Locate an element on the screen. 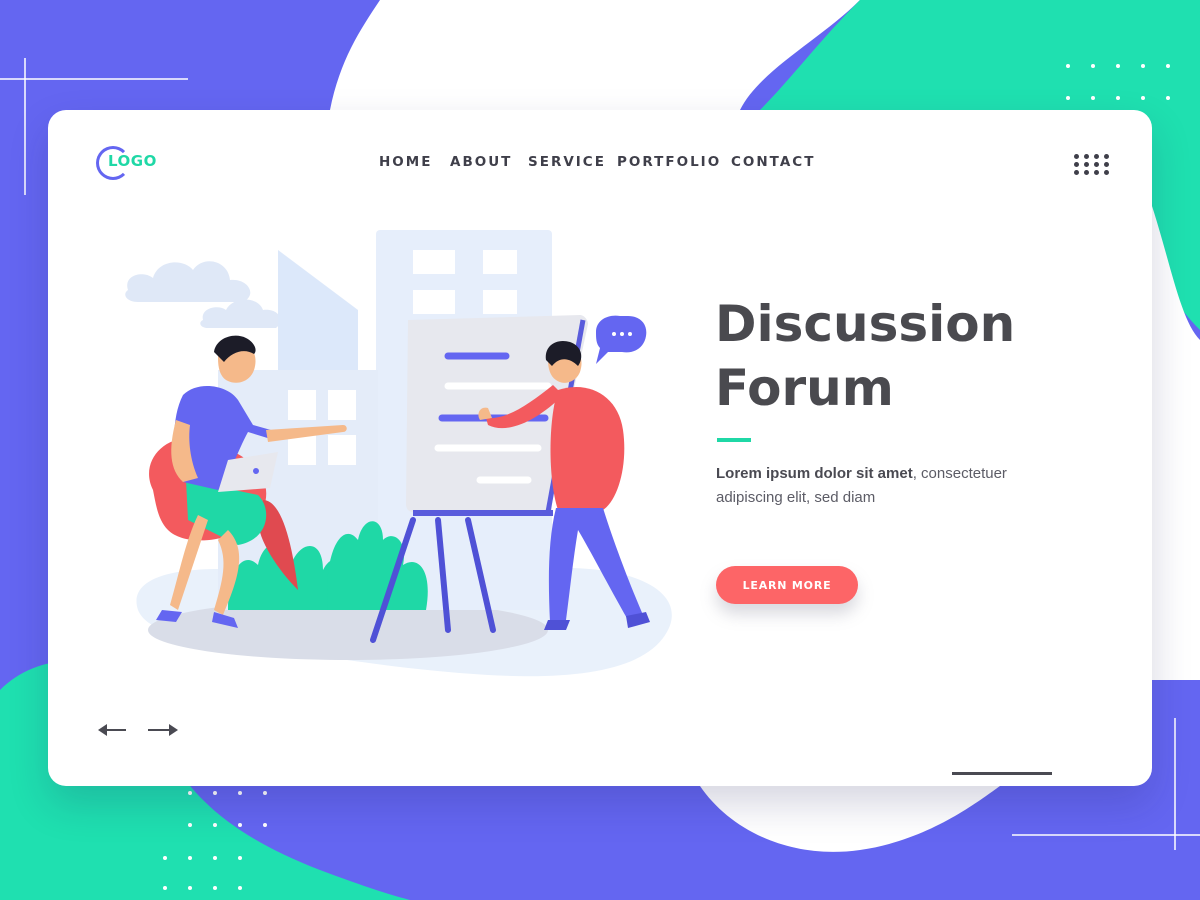 This screenshot has width=1200, height=900. bg-white-blob-bottom-right is located at coordinates (850, 819).